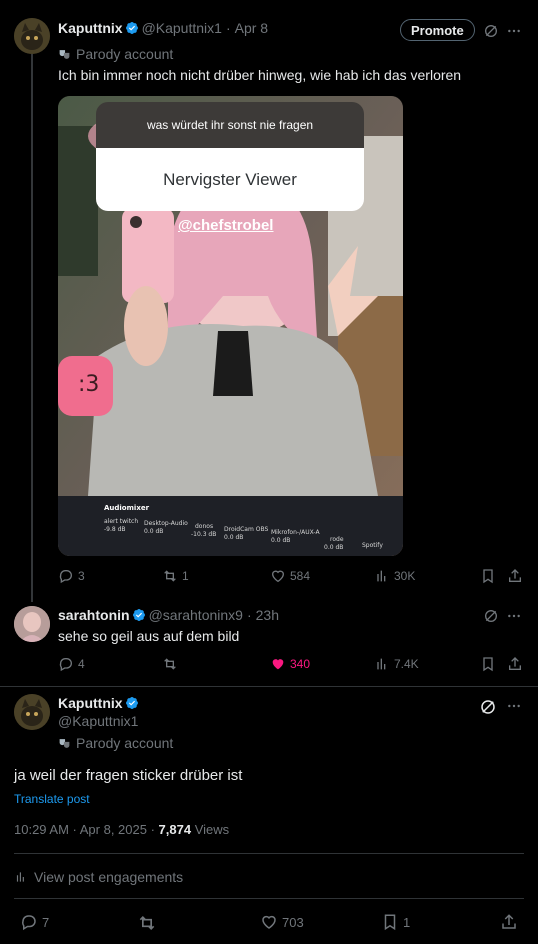 The image size is (538, 944). I want to click on reply-button: 4, so click(71, 664).